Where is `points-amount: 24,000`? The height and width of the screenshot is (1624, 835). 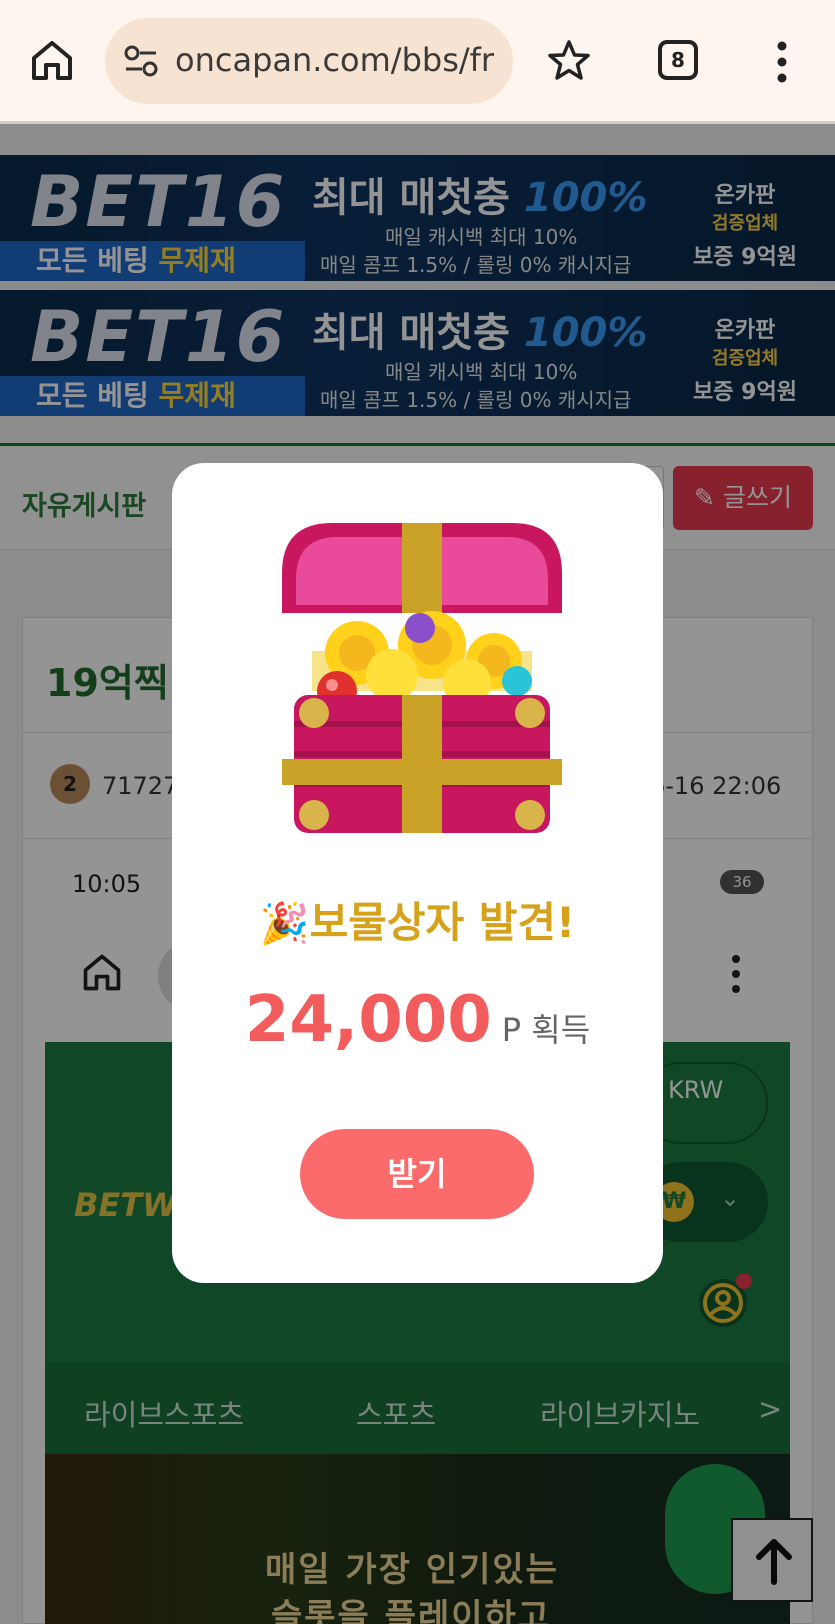
points-amount: 24,000 is located at coordinates (368, 1020).